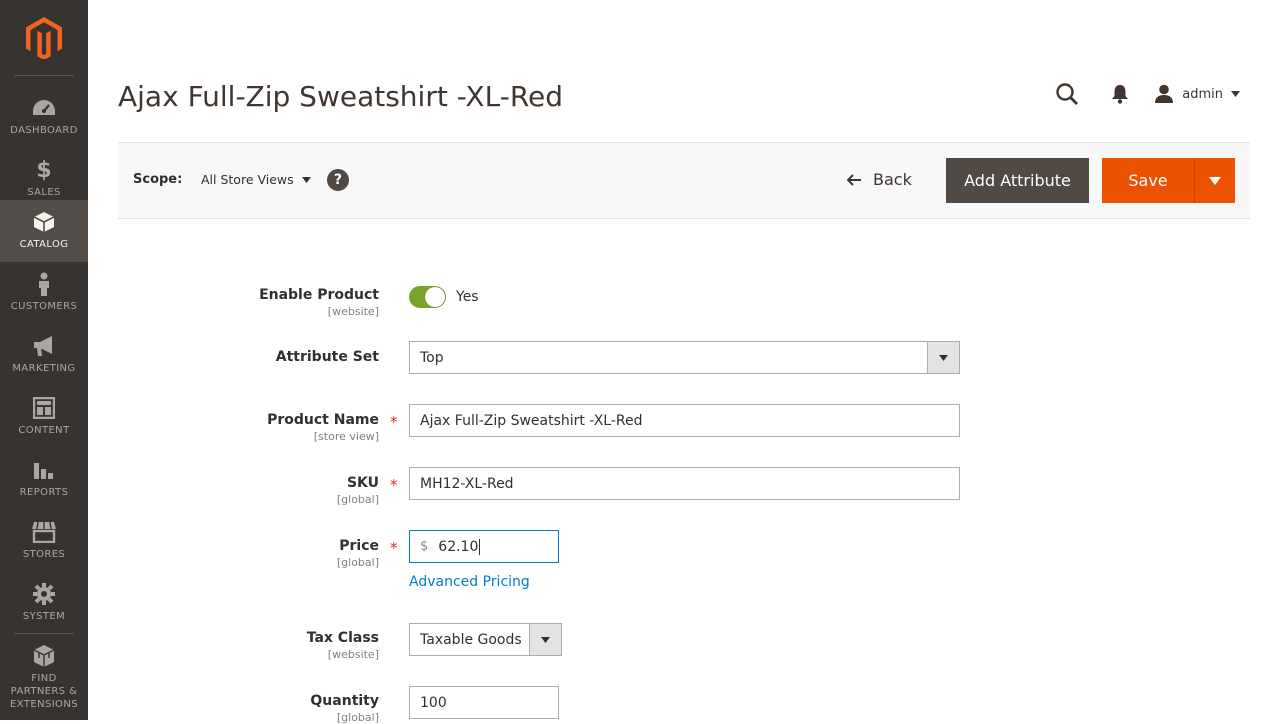 The image size is (1280, 724). What do you see at coordinates (1017, 180) in the screenshot?
I see `add-attribute-button: Add Attribute` at bounding box center [1017, 180].